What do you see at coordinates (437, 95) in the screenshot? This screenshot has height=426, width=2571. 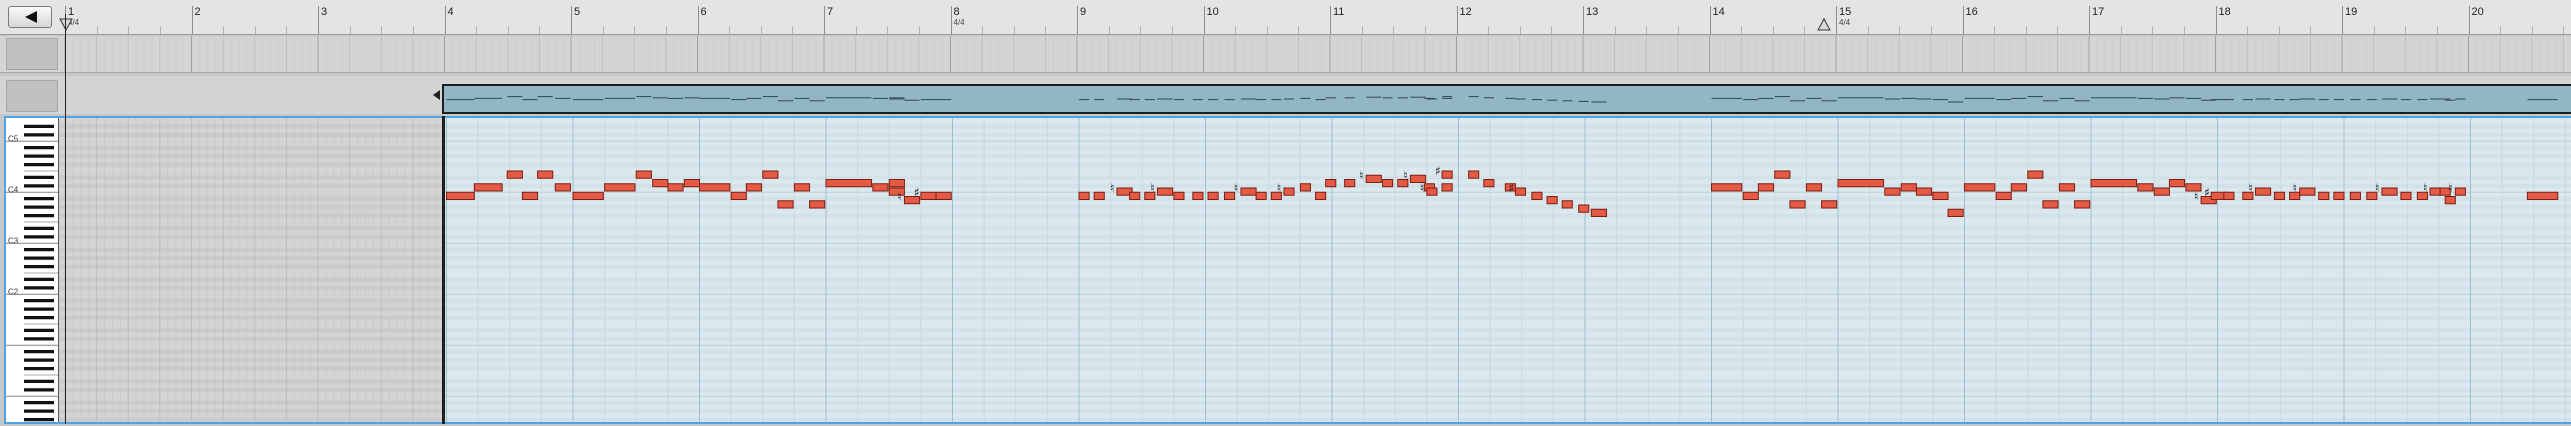 I see `clip-start-arrow-icon` at bounding box center [437, 95].